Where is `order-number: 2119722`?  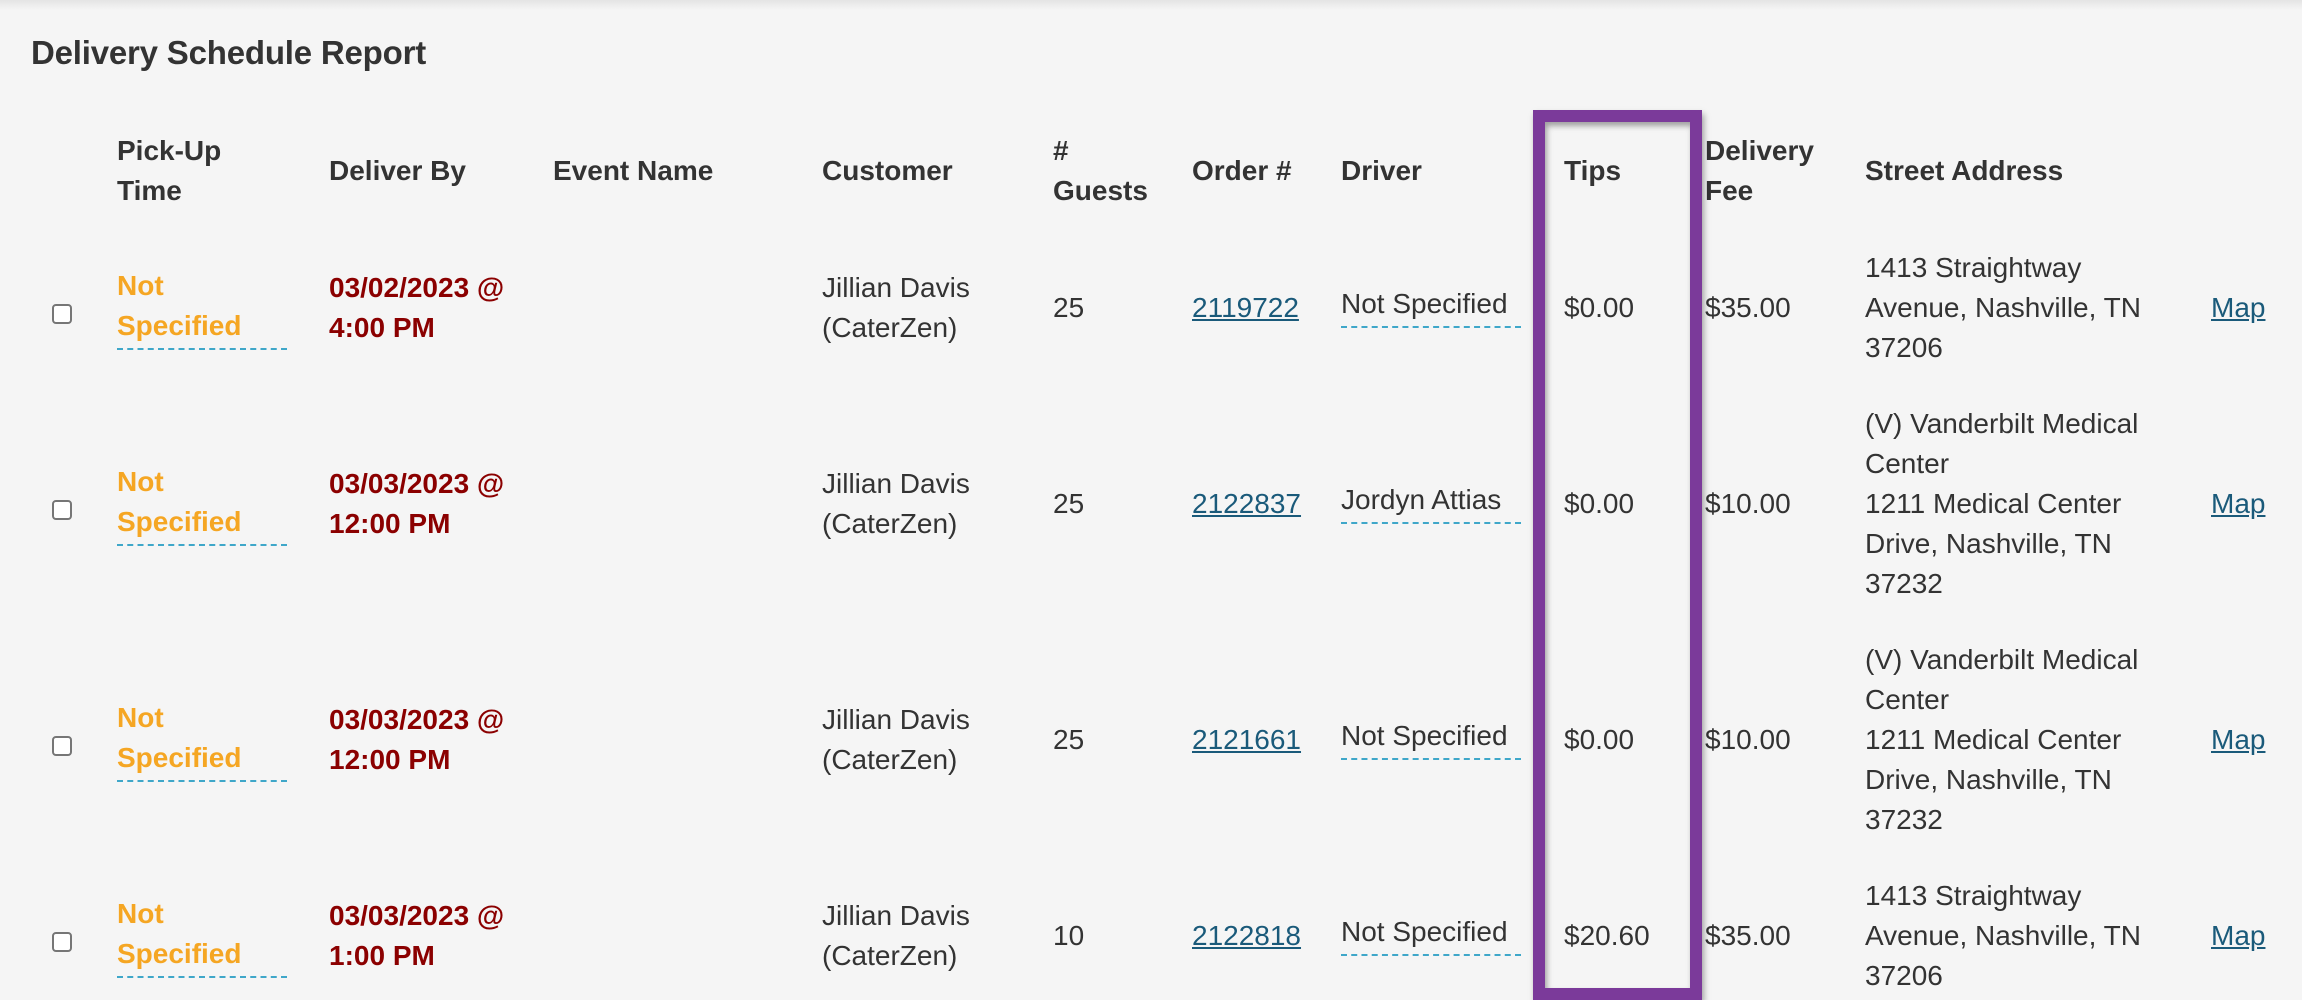
order-number: 2119722 is located at coordinates (1245, 308).